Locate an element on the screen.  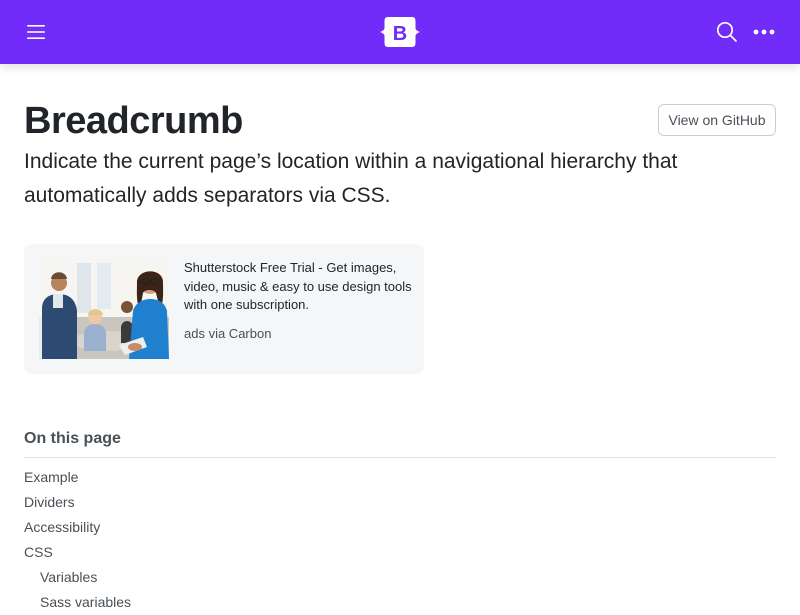
hamburger-menu-icon is located at coordinates (36, 32).